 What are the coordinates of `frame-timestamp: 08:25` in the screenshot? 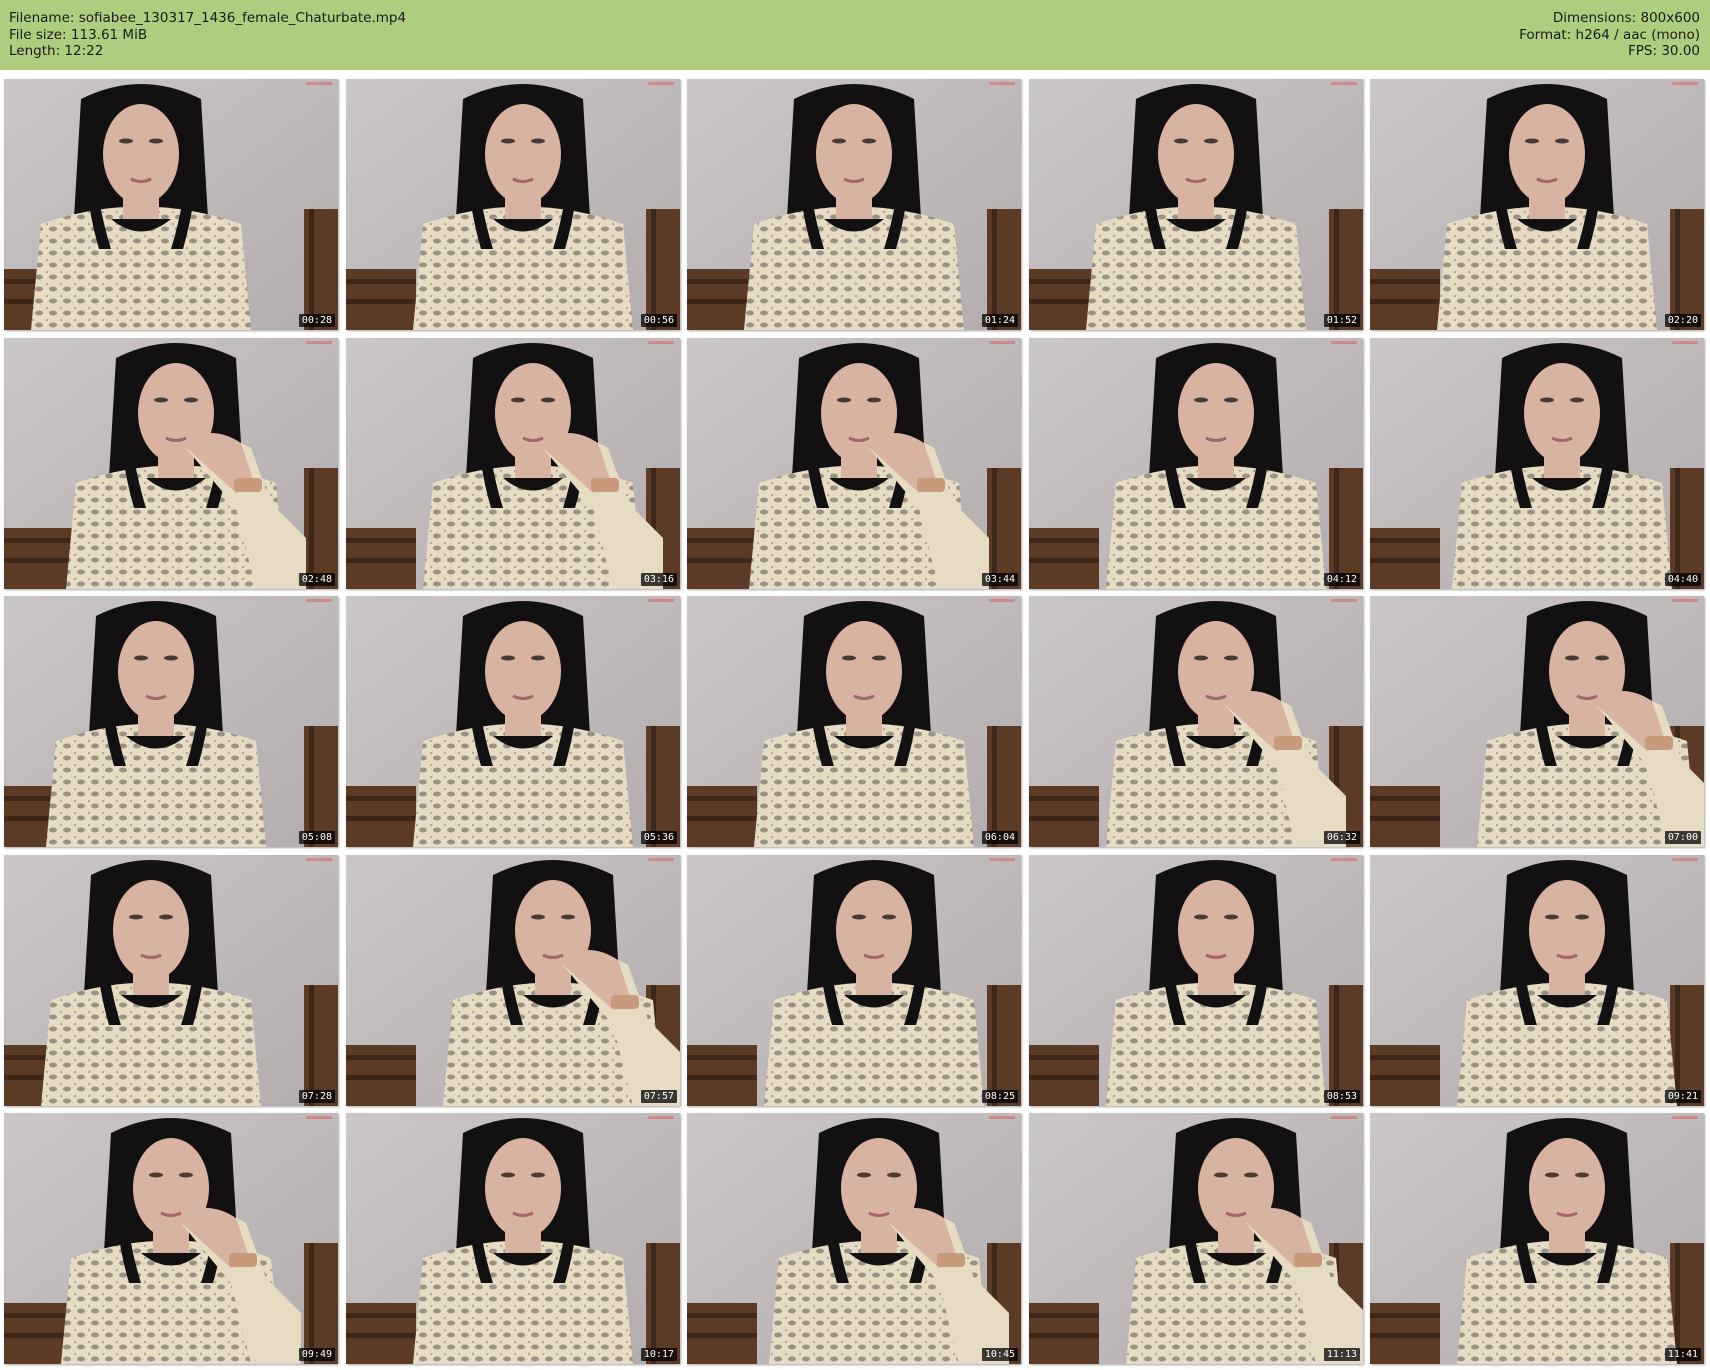 It's located at (999, 1096).